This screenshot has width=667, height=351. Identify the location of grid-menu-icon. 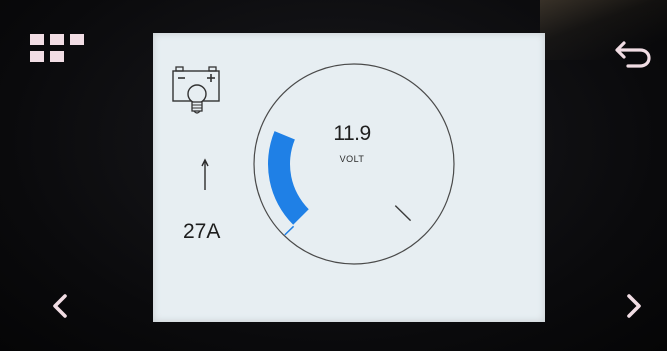
(57, 48).